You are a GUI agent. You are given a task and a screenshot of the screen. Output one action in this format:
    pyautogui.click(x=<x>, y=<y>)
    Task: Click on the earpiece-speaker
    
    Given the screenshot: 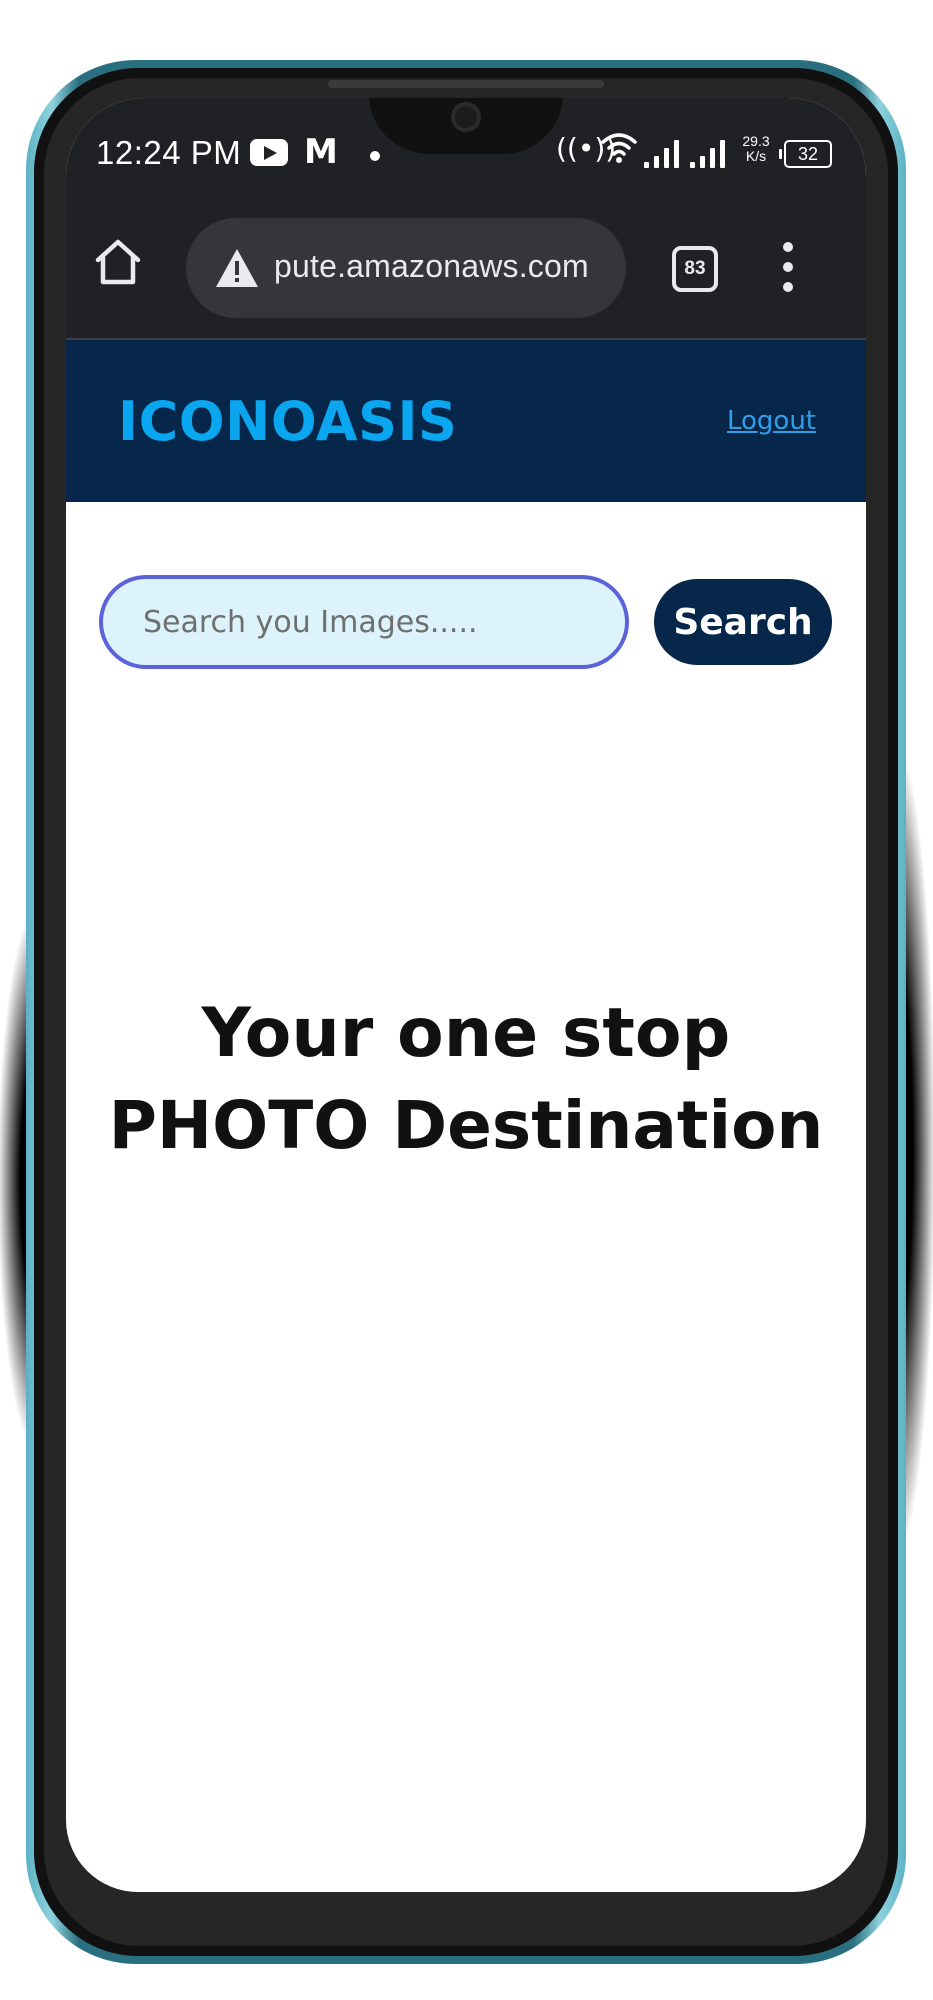 What is the action you would take?
    pyautogui.click(x=466, y=84)
    